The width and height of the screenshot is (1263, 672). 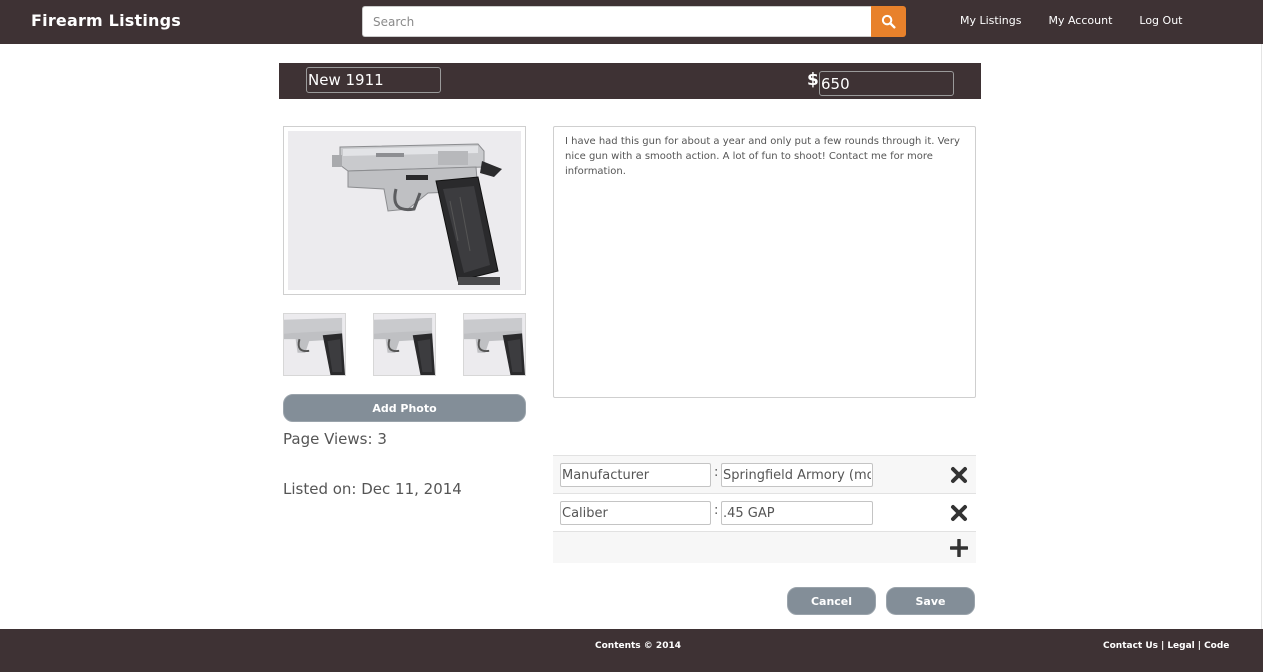 I want to click on page-footer: Contents © 2014 Contact Us | Legal | Code, so click(x=631, y=650).